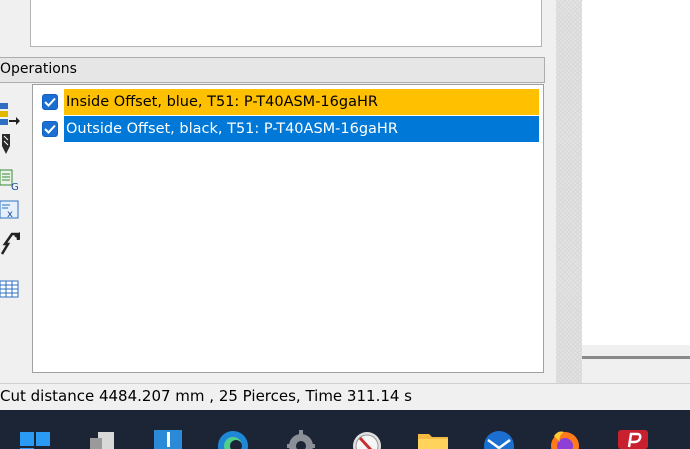  What do you see at coordinates (233, 433) in the screenshot?
I see `edge-browser-icon` at bounding box center [233, 433].